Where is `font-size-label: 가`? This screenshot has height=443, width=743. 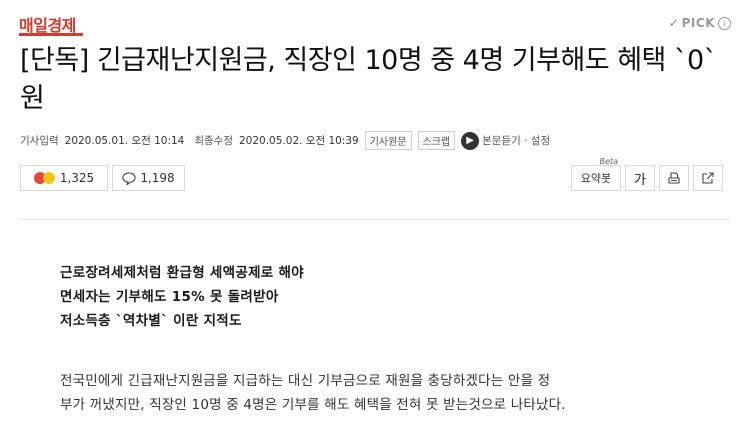
font-size-label: 가 is located at coordinates (640, 180).